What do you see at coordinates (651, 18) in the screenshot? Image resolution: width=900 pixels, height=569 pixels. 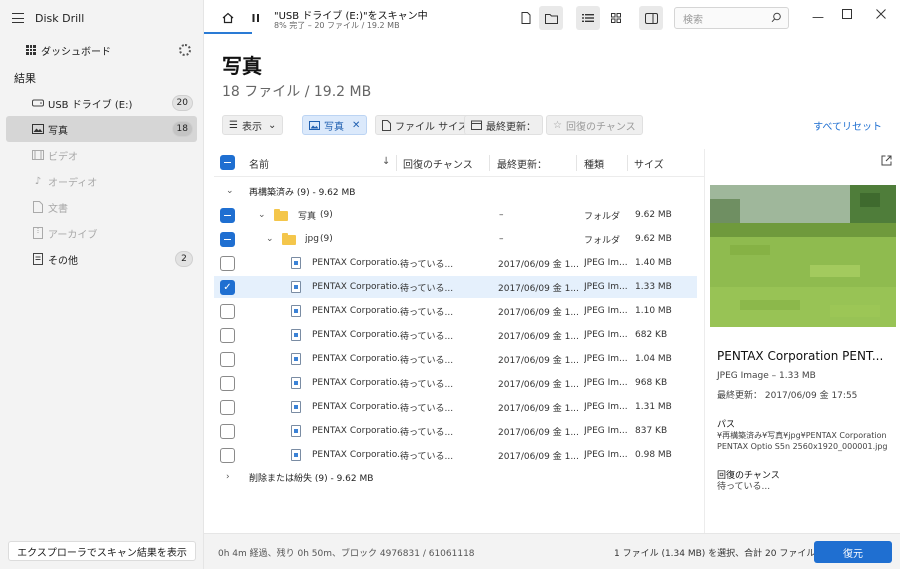 I see `toggle-preview-pane-button` at bounding box center [651, 18].